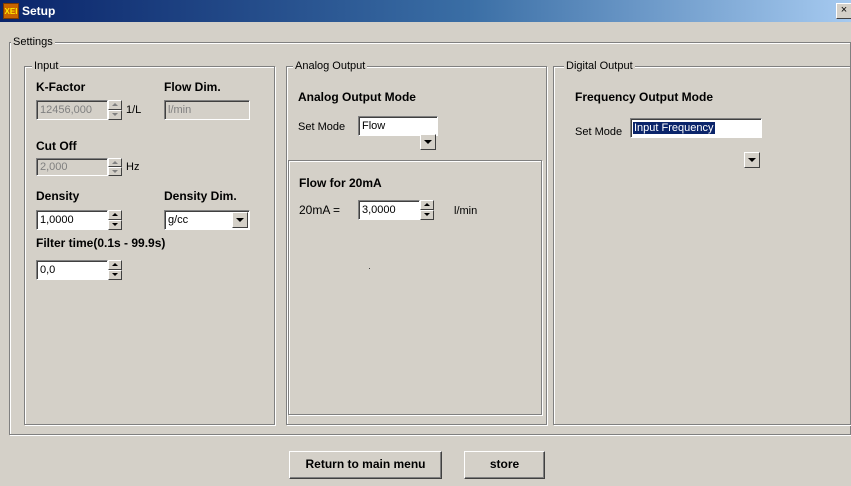 The image size is (851, 486). What do you see at coordinates (72, 110) in the screenshot?
I see `k-factor-input: 12456,000` at bounding box center [72, 110].